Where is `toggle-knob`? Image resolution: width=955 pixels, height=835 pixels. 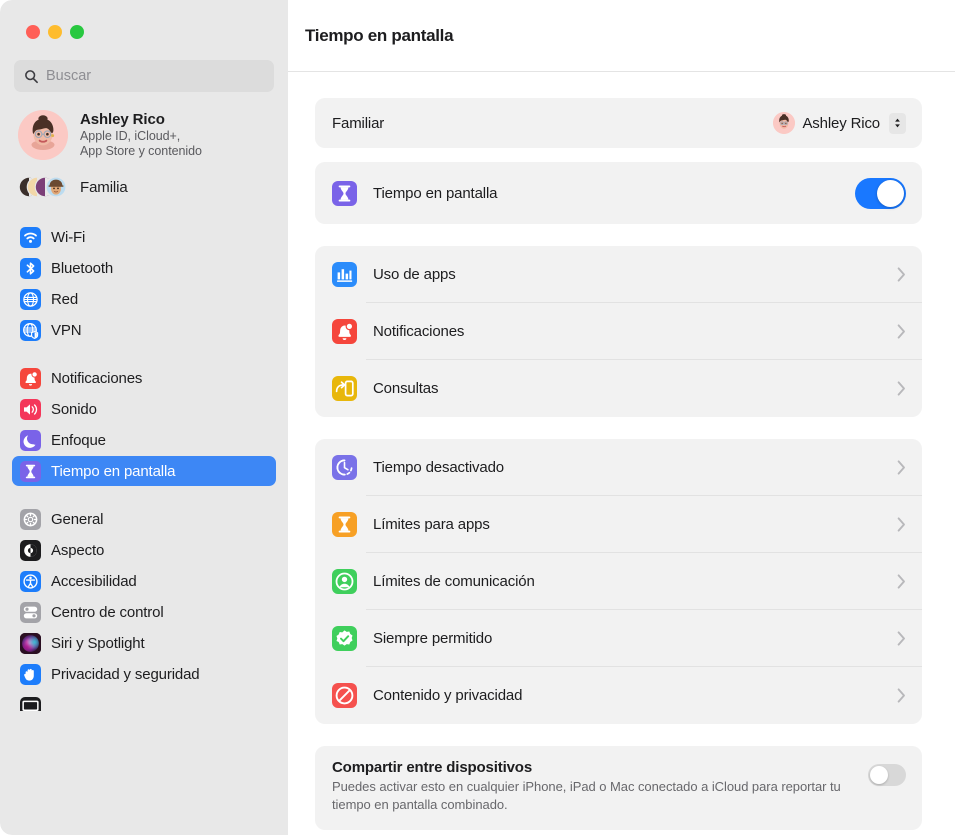
toggle-knob is located at coordinates (879, 775).